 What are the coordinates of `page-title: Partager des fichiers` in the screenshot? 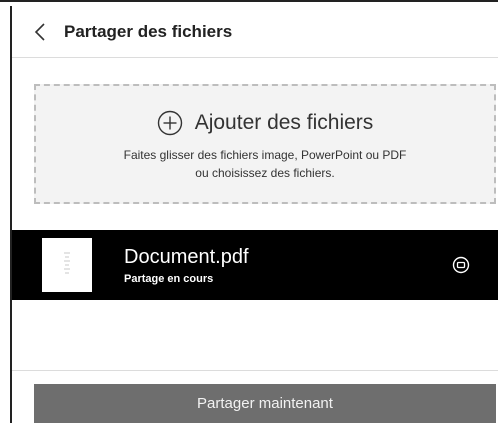 It's located at (148, 31).